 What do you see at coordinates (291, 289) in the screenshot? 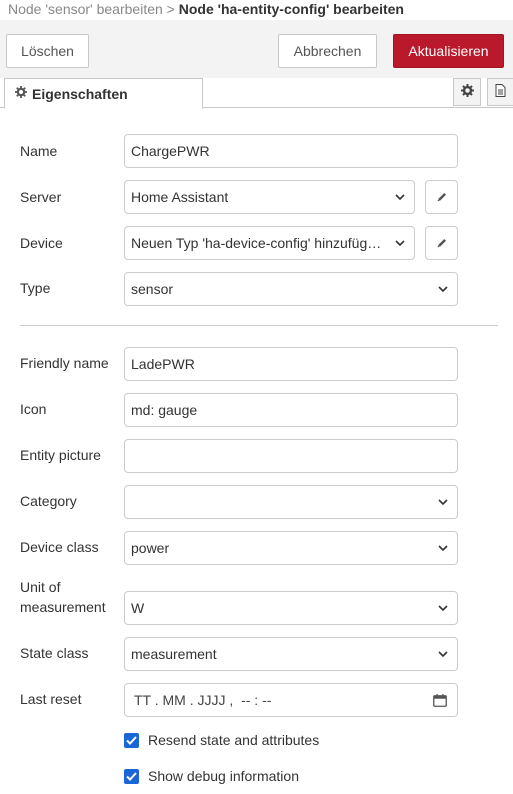
I see `type-select: sensor` at bounding box center [291, 289].